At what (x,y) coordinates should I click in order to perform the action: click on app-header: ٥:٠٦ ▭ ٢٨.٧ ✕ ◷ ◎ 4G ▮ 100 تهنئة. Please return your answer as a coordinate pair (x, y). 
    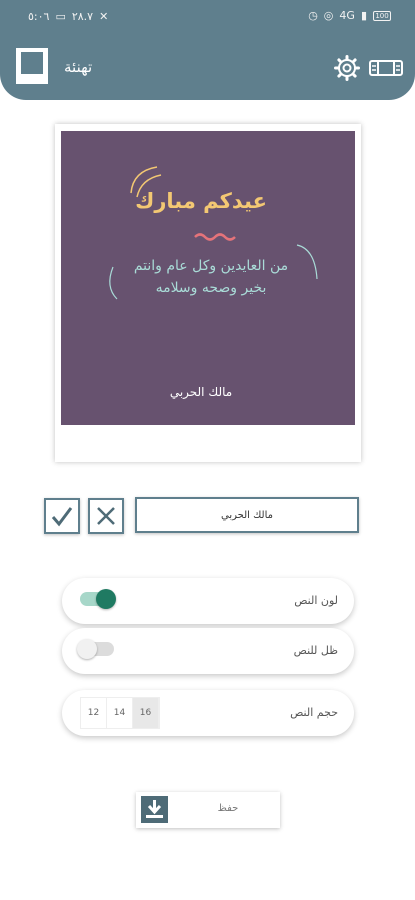
    Looking at the image, I should click on (207, 50).